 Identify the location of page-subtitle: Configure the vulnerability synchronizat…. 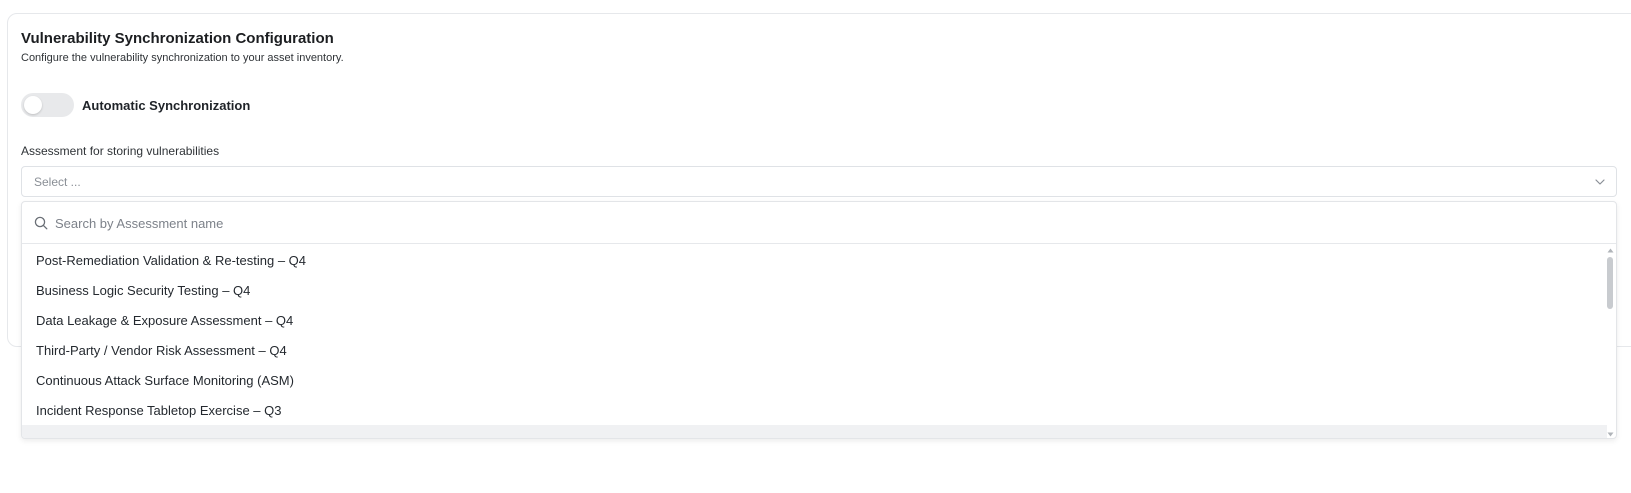
(182, 58).